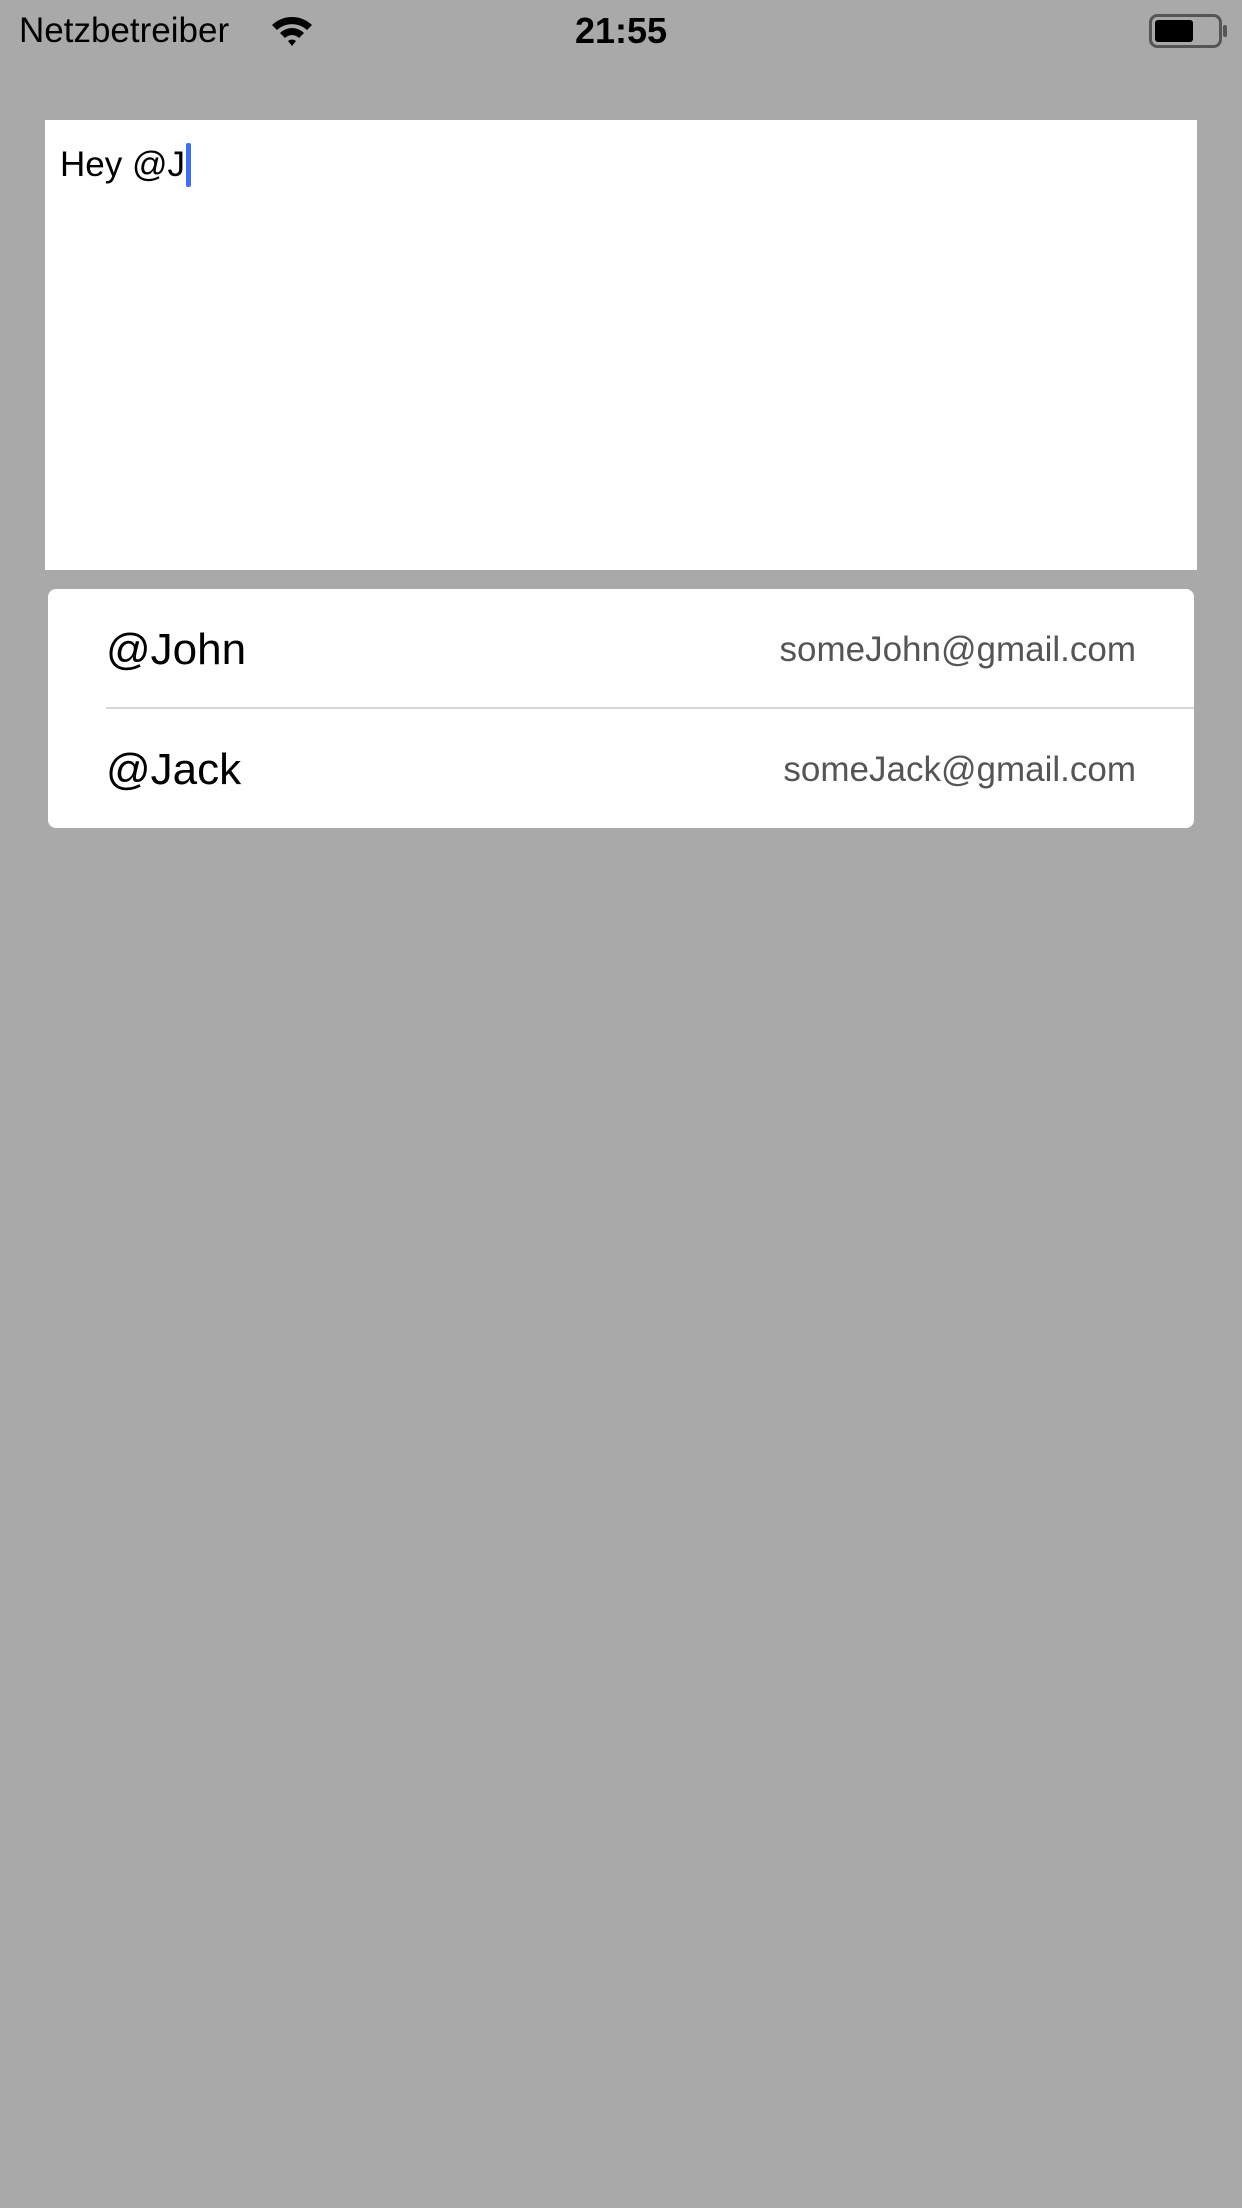  I want to click on suggestion-email: someJack@gmail.com, so click(959, 769).